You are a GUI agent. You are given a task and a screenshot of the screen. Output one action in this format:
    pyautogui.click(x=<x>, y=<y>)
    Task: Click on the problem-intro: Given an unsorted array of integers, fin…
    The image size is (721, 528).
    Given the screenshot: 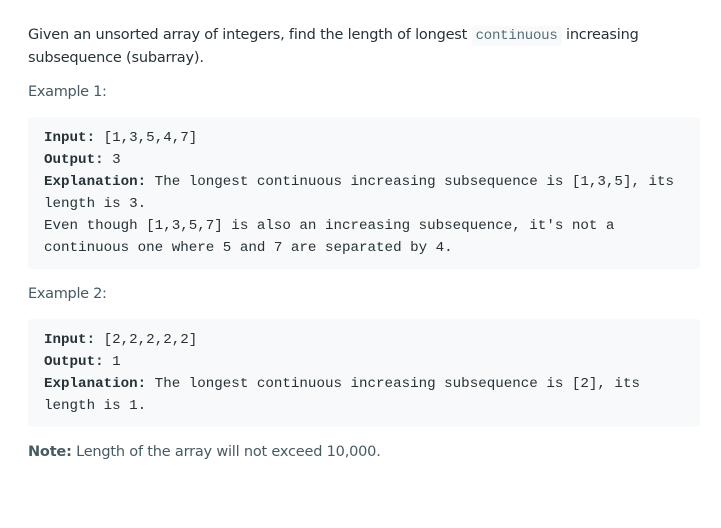 What is the action you would take?
    pyautogui.click(x=364, y=46)
    